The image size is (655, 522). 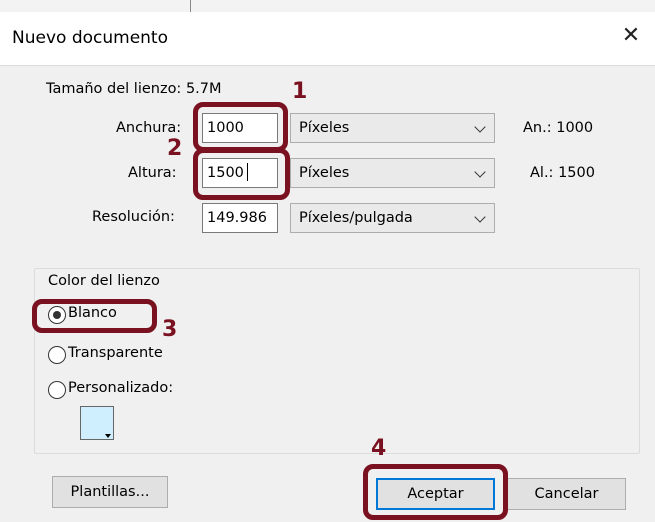 I want to click on close-icon: ✕, so click(x=631, y=35).